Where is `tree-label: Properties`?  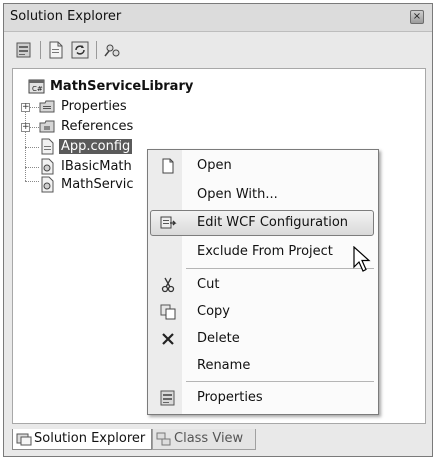
tree-label: Properties is located at coordinates (94, 106).